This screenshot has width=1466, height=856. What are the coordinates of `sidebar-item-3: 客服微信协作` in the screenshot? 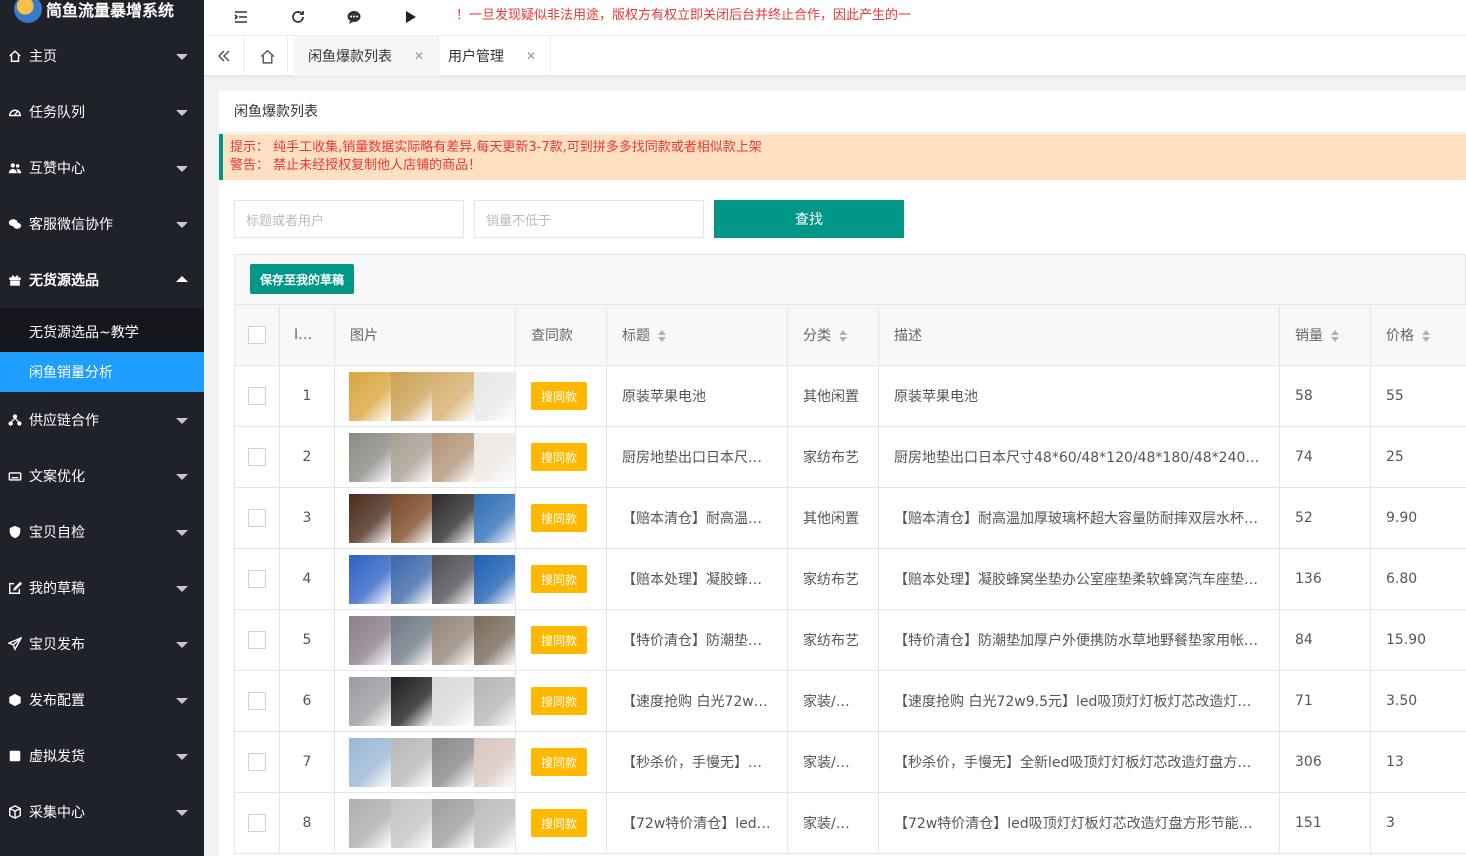 It's located at (102, 224).